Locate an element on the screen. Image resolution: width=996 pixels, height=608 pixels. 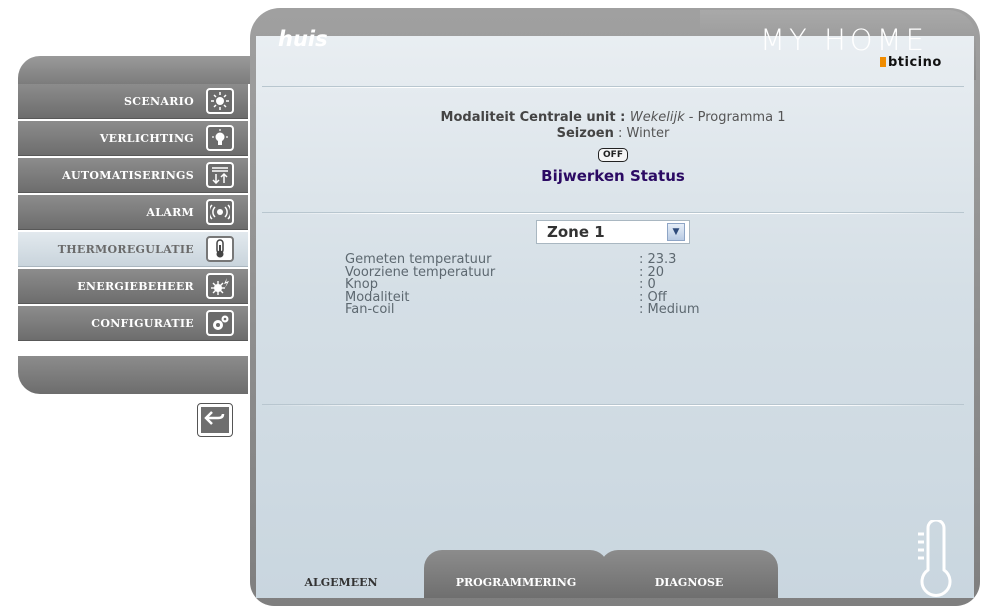
alarm-icon is located at coordinates (220, 212).